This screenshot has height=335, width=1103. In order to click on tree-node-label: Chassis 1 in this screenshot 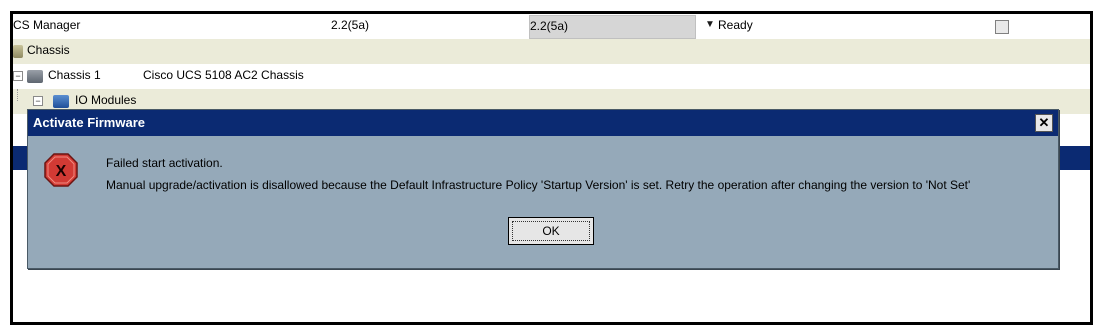, I will do `click(74, 75)`.